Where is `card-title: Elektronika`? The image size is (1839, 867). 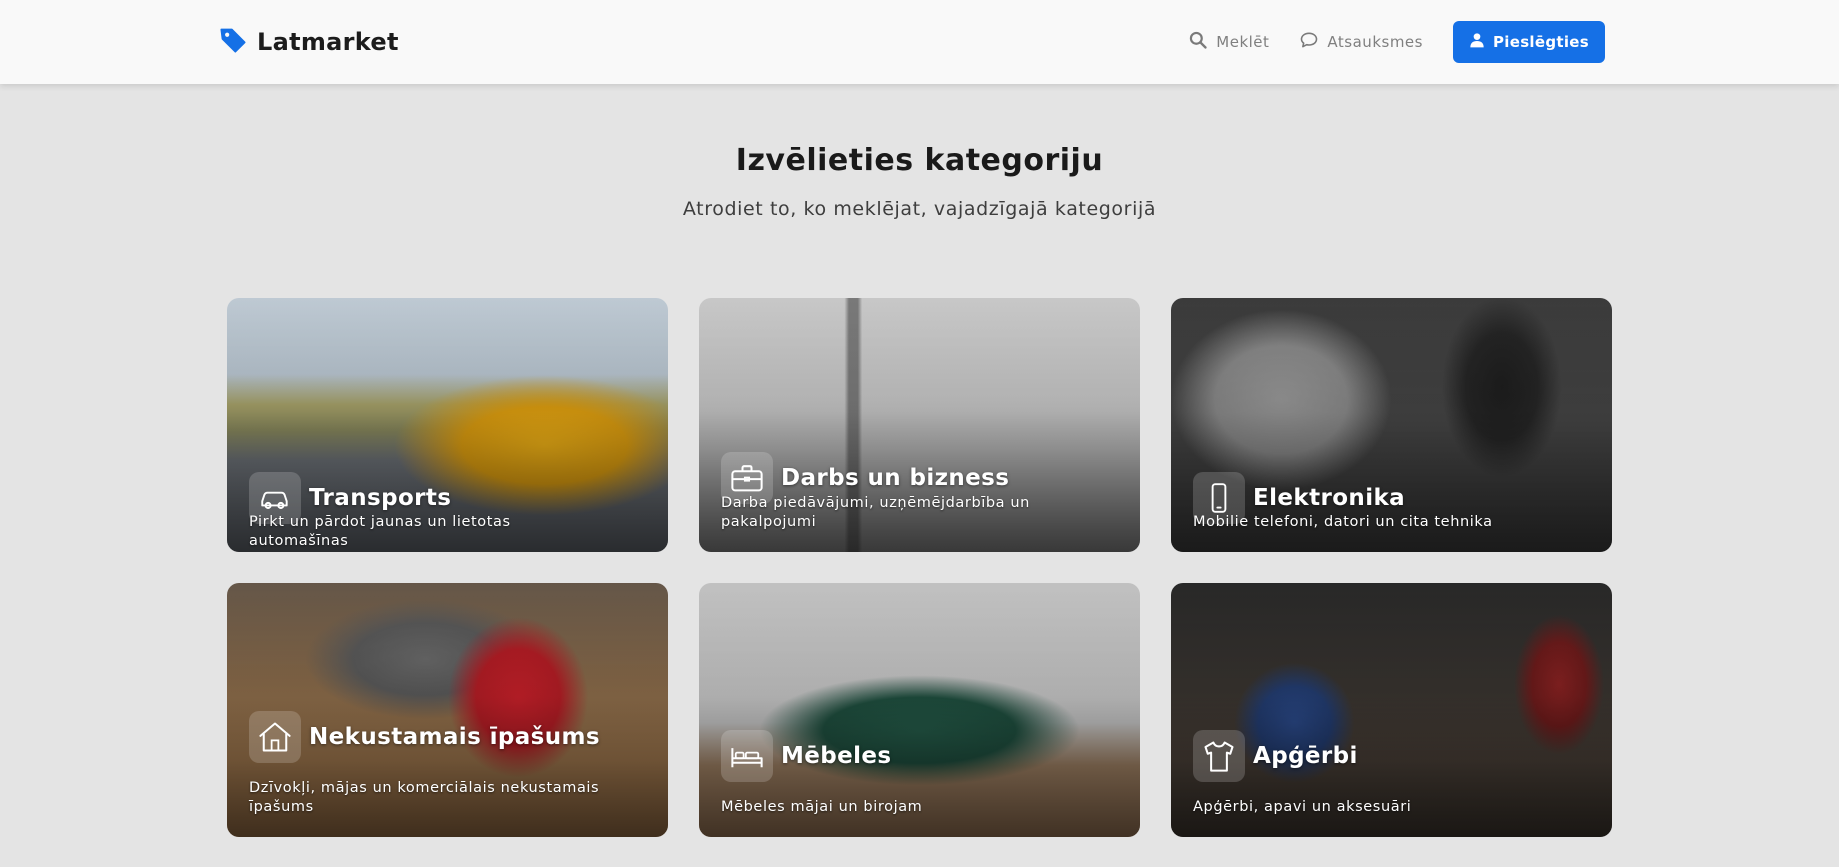 card-title: Elektronika is located at coordinates (1329, 498).